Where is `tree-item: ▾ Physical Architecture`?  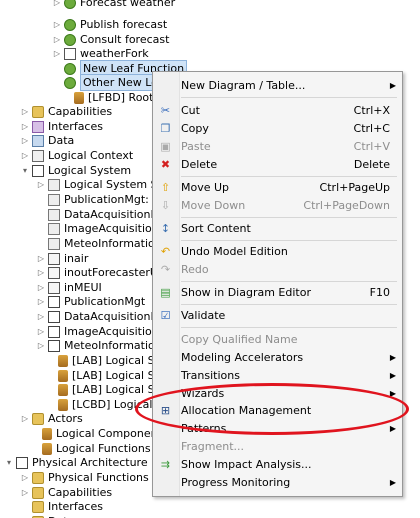 tree-item: ▾ Physical Architecture is located at coordinates (76, 462).